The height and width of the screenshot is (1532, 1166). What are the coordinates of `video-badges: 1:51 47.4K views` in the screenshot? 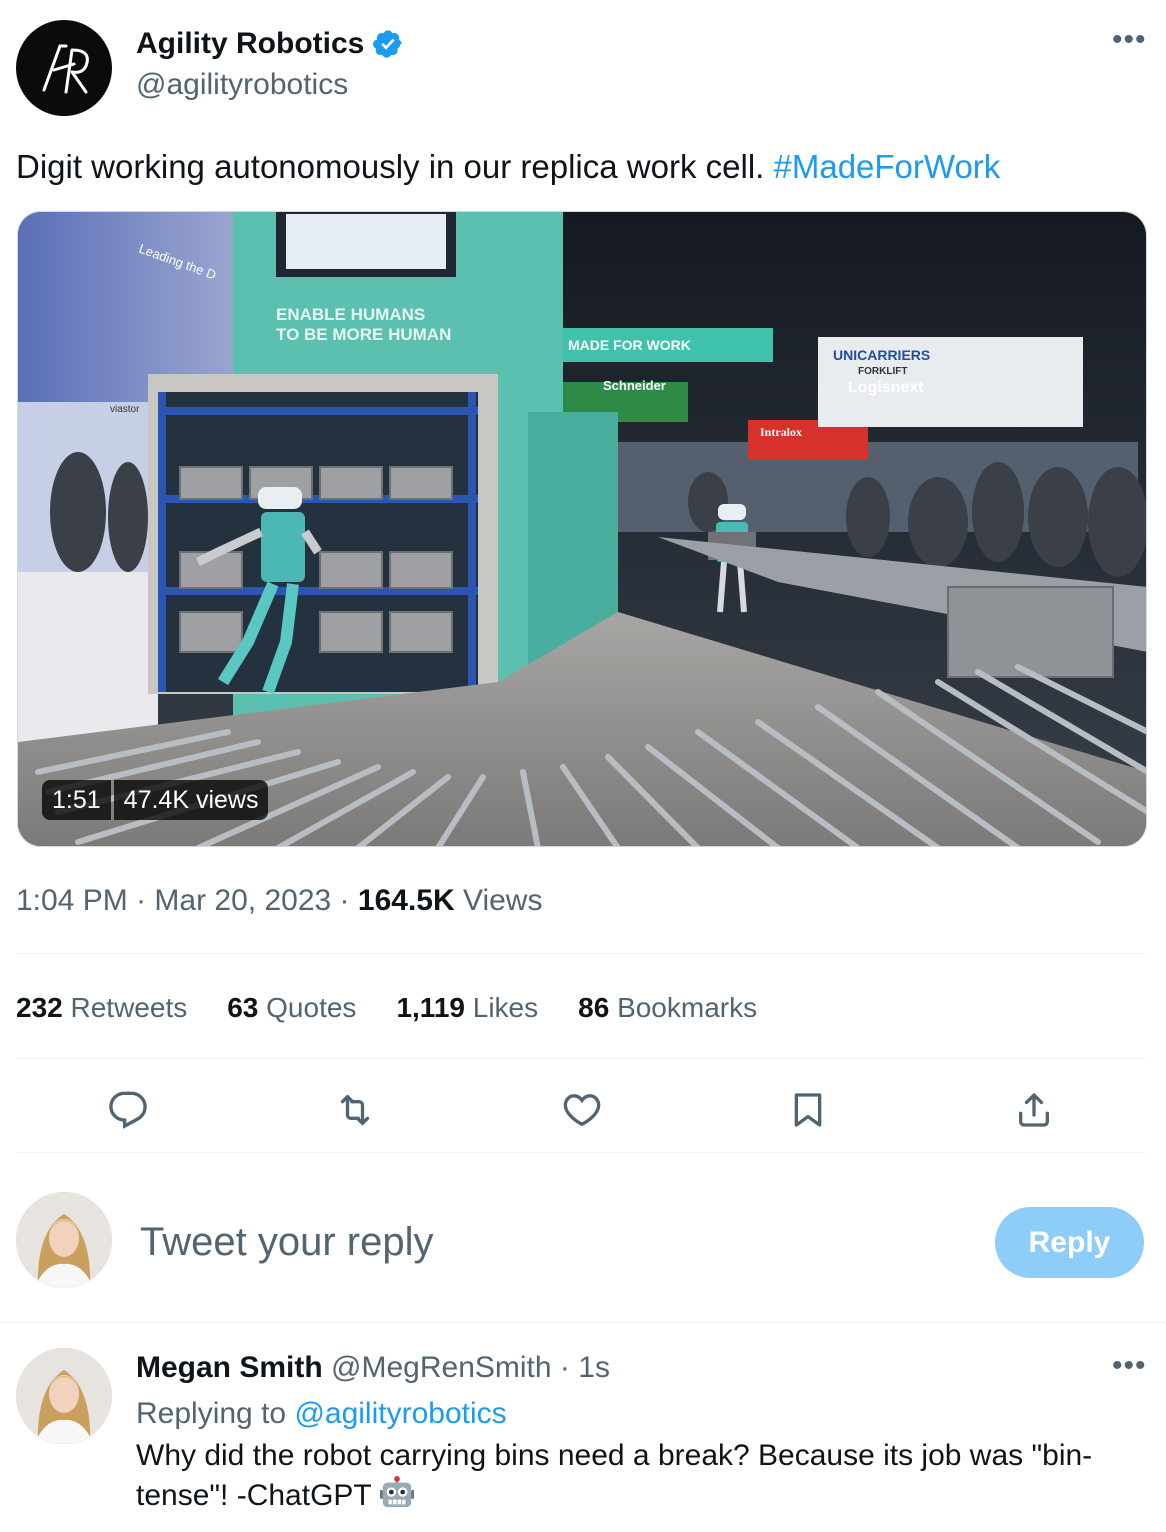 It's located at (155, 800).